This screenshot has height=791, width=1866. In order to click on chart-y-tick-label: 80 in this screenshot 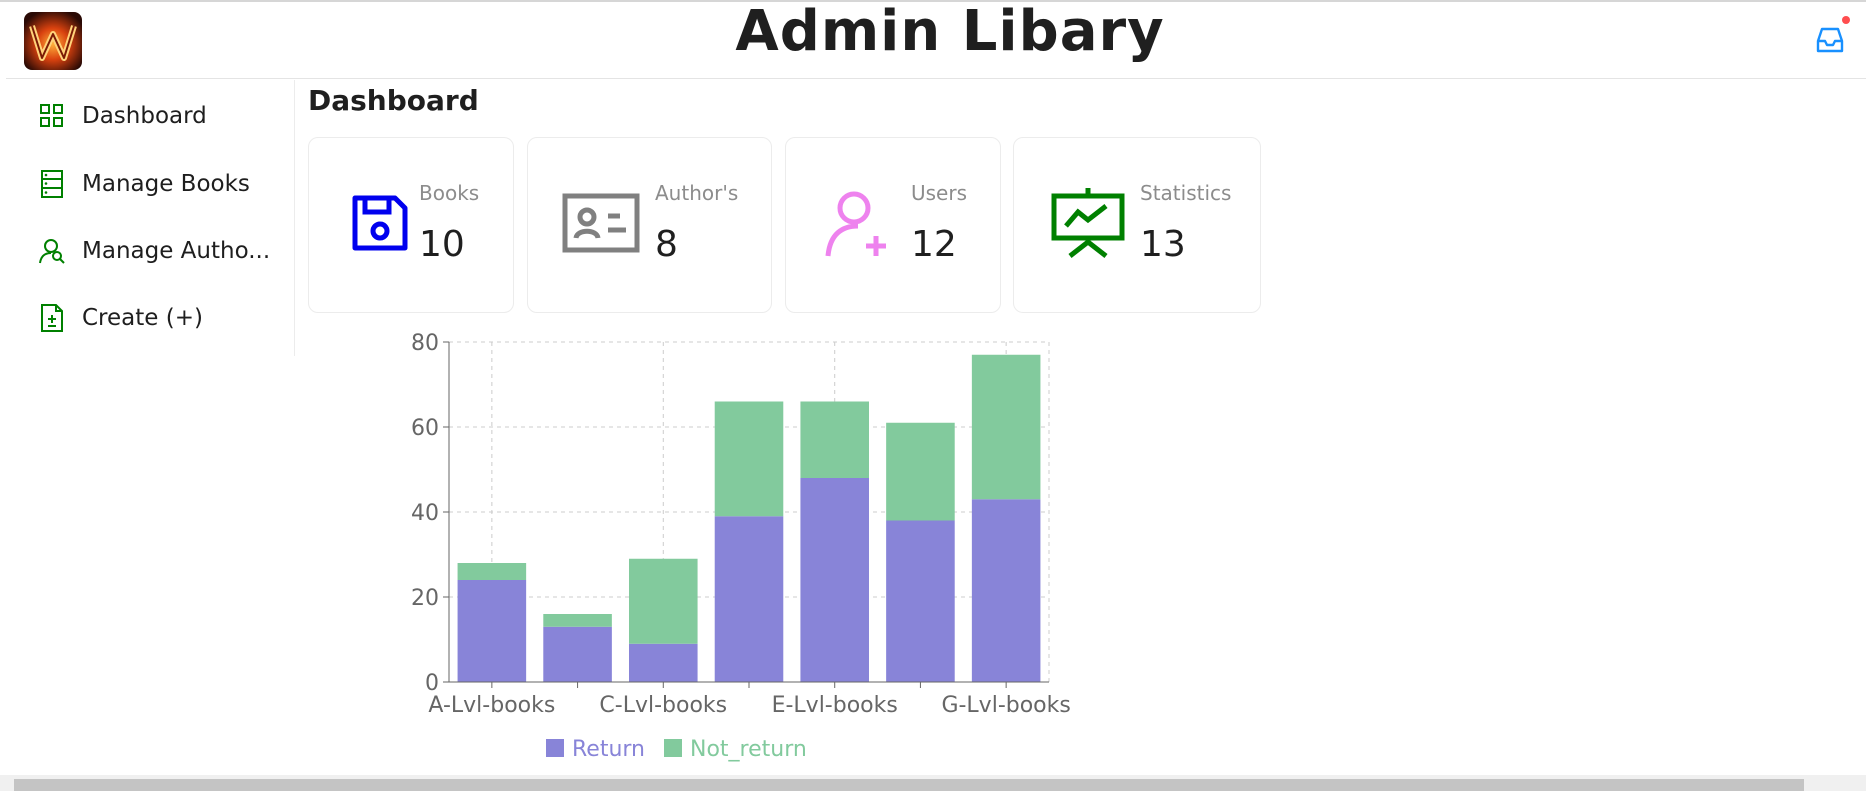, I will do `click(425, 343)`.